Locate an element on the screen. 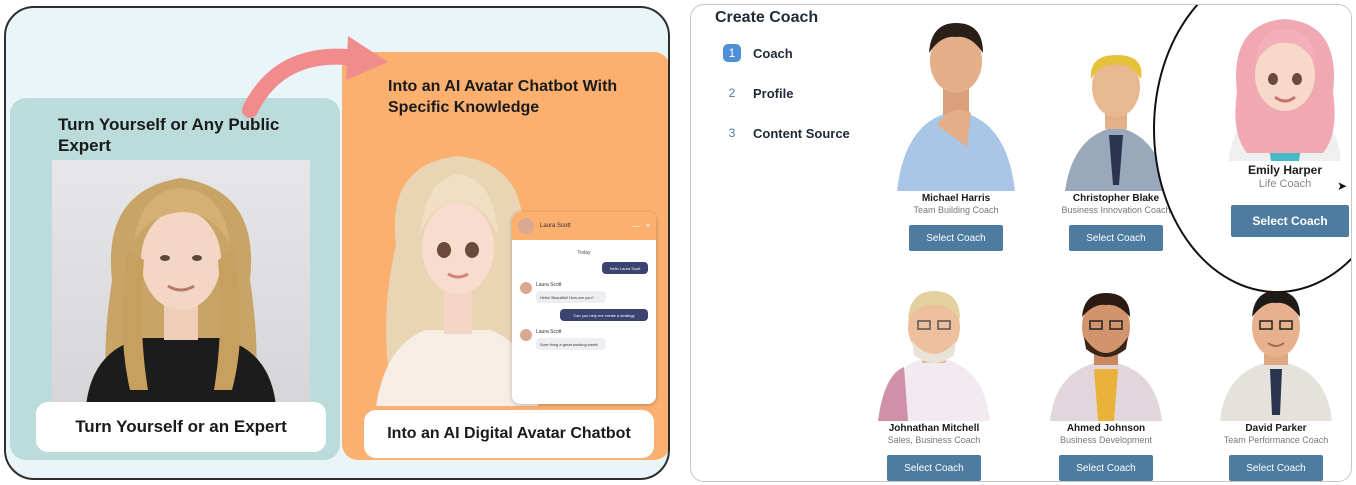 The height and width of the screenshot is (485, 1356). stepper: 1 Coach 2 Profile 3 Content Source is located at coordinates (786, 103).